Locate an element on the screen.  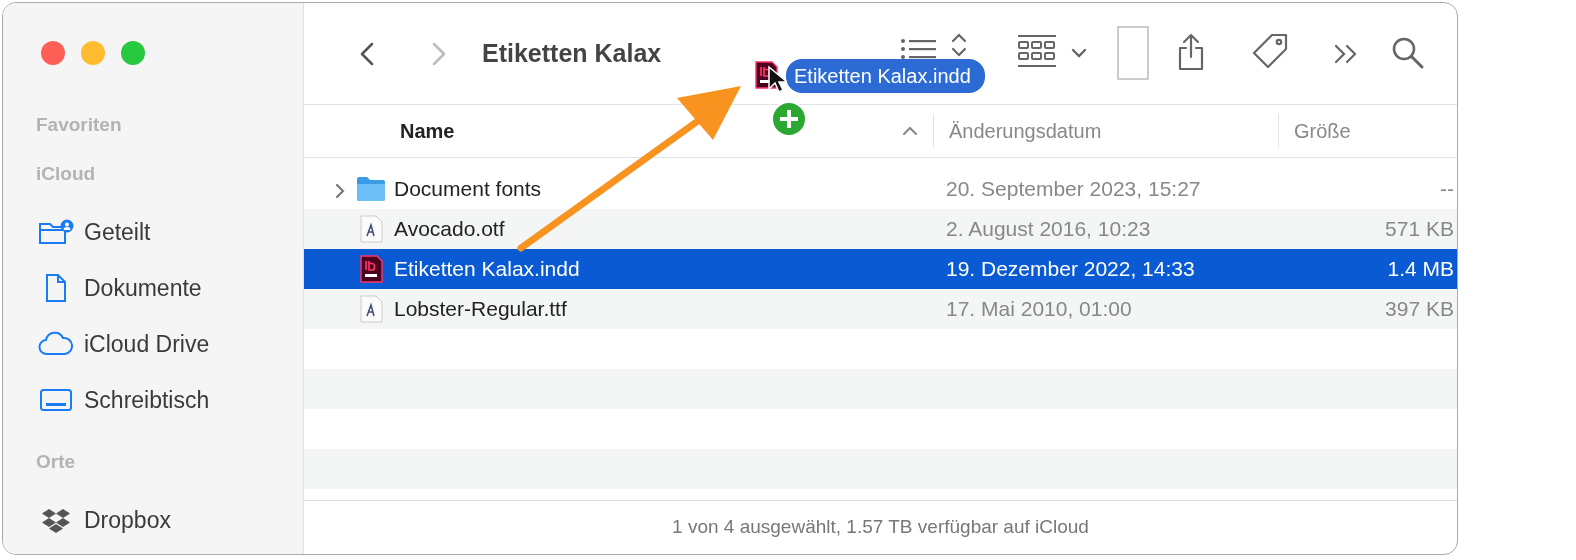
sidebar-item: Geteilt is located at coordinates (117, 232).